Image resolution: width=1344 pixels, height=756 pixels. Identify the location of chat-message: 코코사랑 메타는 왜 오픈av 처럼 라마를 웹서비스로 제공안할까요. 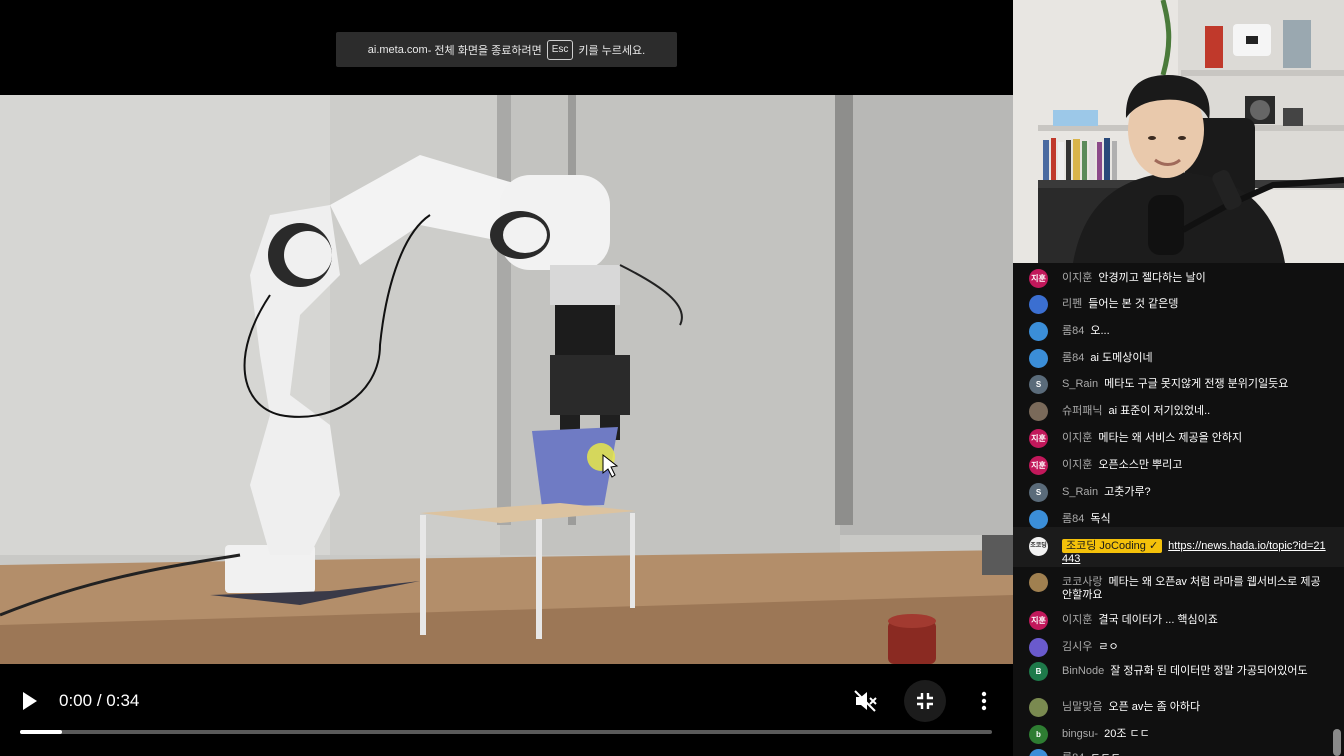
(1179, 587).